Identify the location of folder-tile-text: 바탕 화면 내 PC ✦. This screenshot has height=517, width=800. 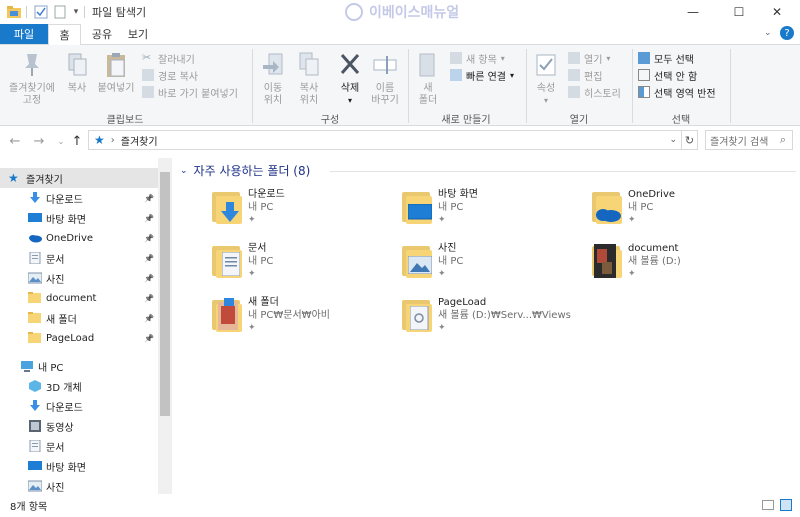
(458, 207).